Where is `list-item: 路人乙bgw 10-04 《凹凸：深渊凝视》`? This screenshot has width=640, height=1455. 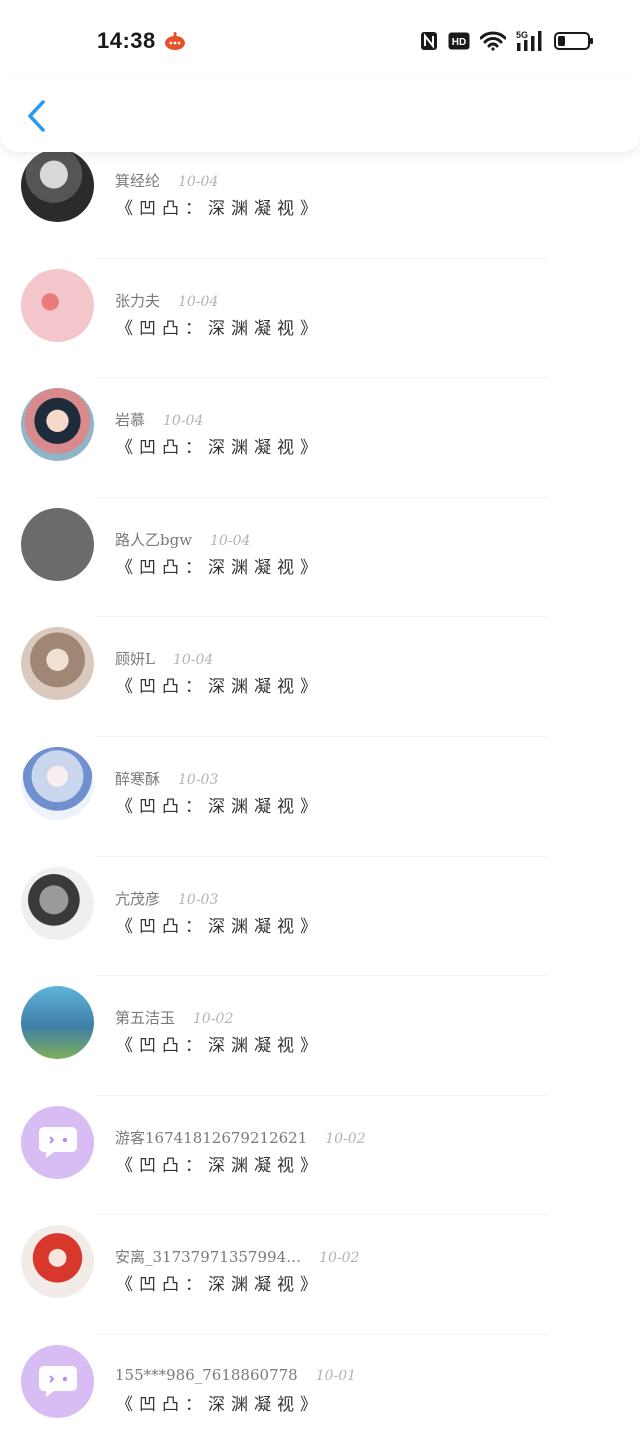
list-item: 路人乙bgw 10-04 《凹凸：深渊凝视》 is located at coordinates (320, 558).